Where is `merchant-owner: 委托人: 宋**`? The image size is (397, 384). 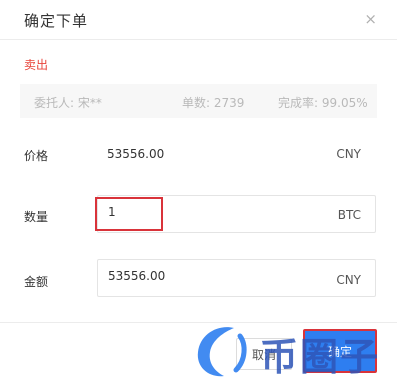
merchant-owner: 委托人: 宋** is located at coordinates (68, 103).